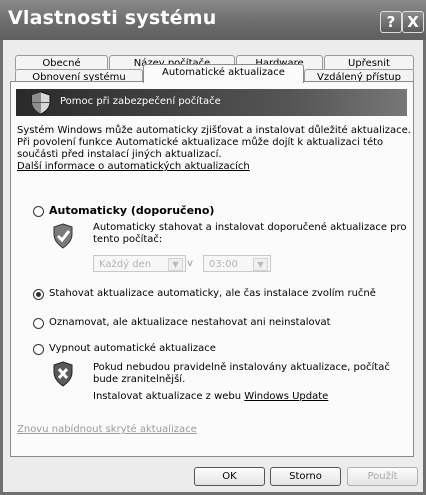 This screenshot has width=426, height=495. I want to click on security-banner: Pomoc při zabezpečení počítače, so click(211, 102).